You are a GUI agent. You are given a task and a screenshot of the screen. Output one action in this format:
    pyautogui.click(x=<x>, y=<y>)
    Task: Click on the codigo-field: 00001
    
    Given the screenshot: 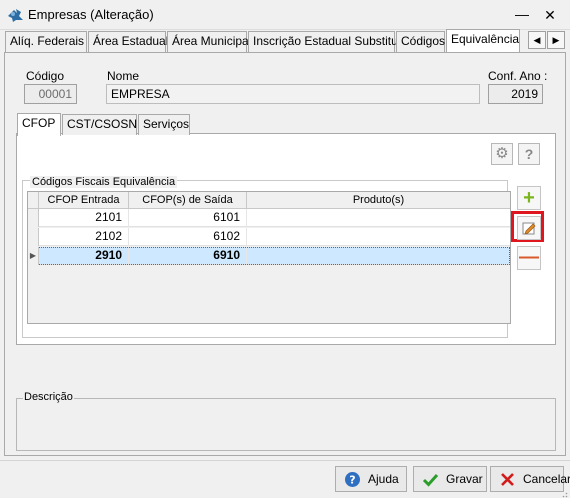 What is the action you would take?
    pyautogui.click(x=50, y=94)
    